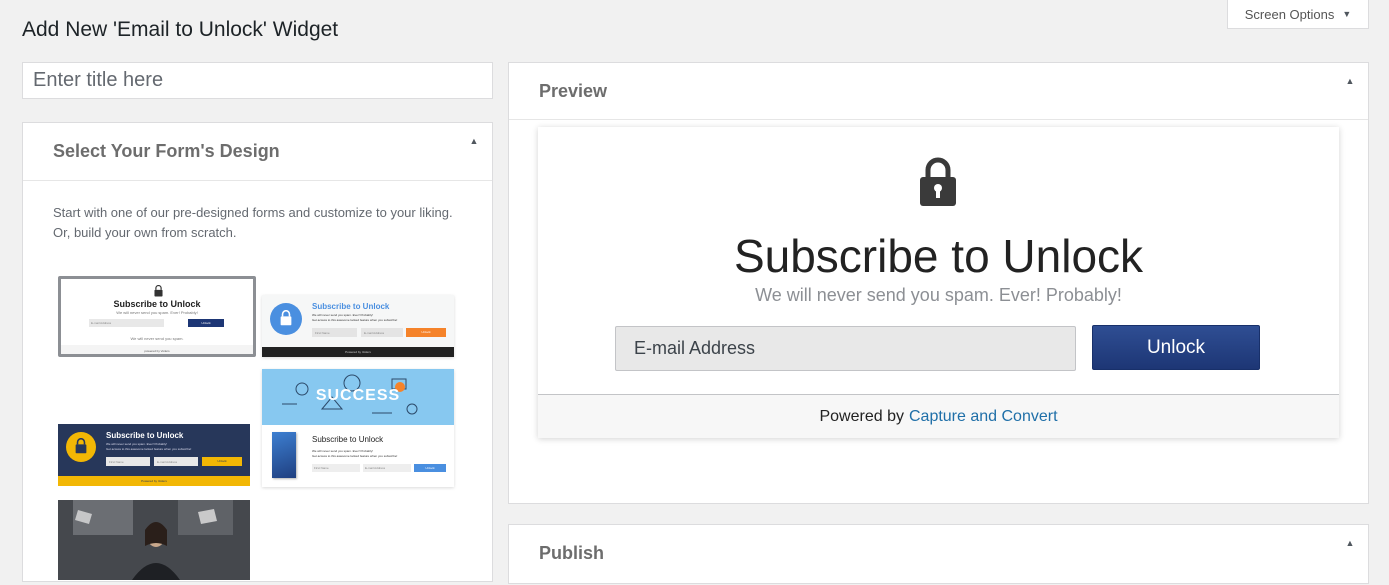  Describe the element at coordinates (572, 553) in the screenshot. I see `publish-box-title: Publish` at that location.